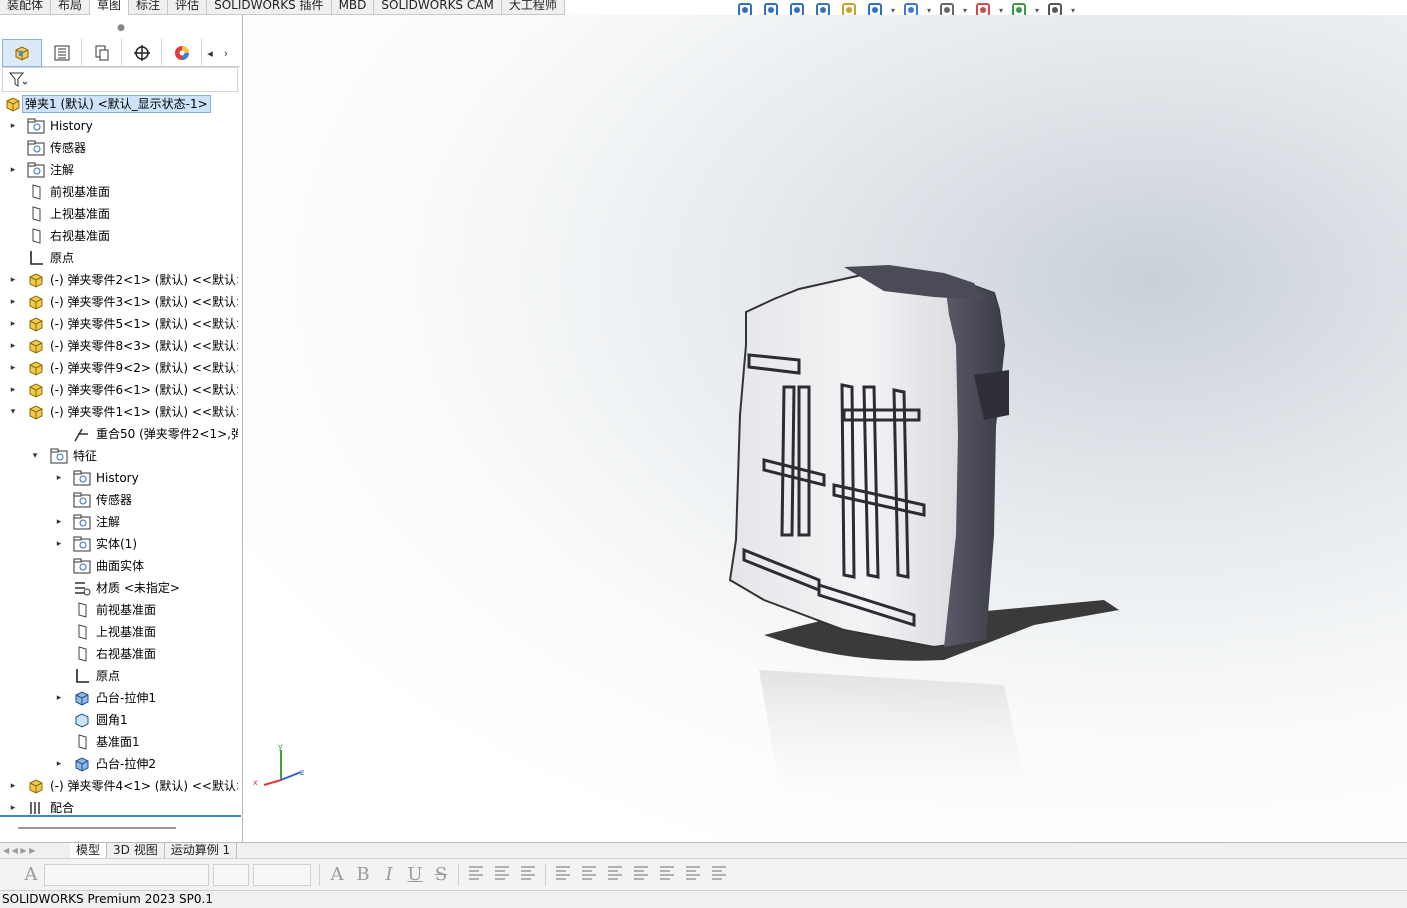 This screenshot has height=908, width=1407. What do you see at coordinates (120, 324) in the screenshot?
I see `tree-item: ▸ (-) 弹夹零件5<1> (默认) <<默认>_` at bounding box center [120, 324].